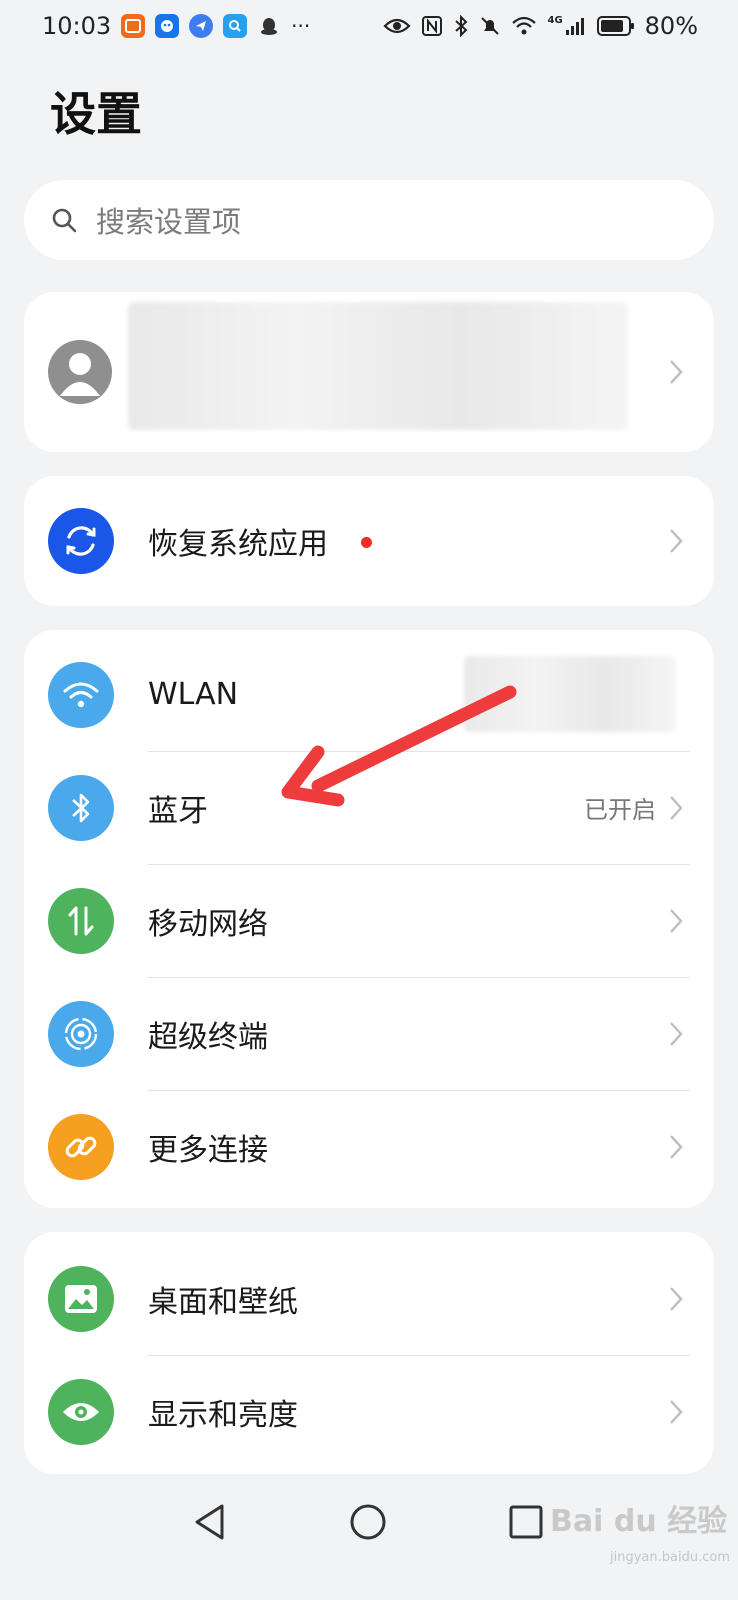  I want to click on search-app-notification-icon, so click(235, 26).